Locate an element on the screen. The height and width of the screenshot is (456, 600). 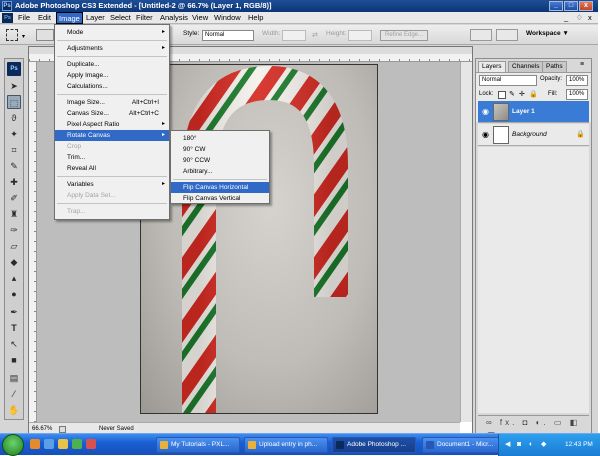
tool-presets-icon is located at coordinates (507, 35).